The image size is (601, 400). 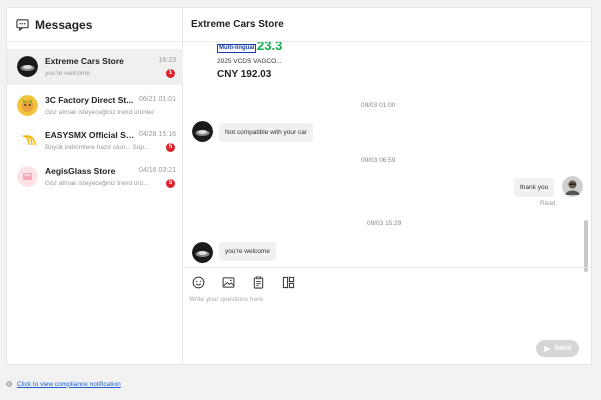 I want to click on unread-badge: 1, so click(x=170, y=73).